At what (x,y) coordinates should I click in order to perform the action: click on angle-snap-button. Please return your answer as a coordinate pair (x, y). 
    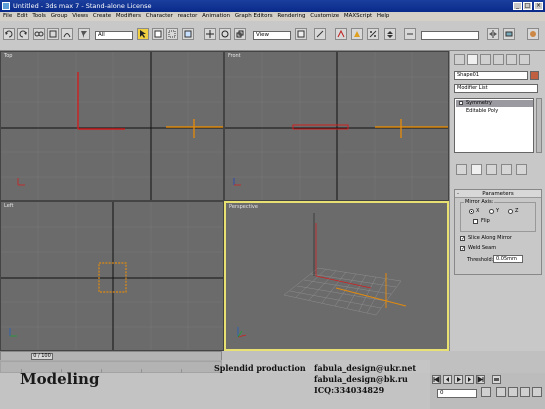
    Looking at the image, I should click on (357, 34).